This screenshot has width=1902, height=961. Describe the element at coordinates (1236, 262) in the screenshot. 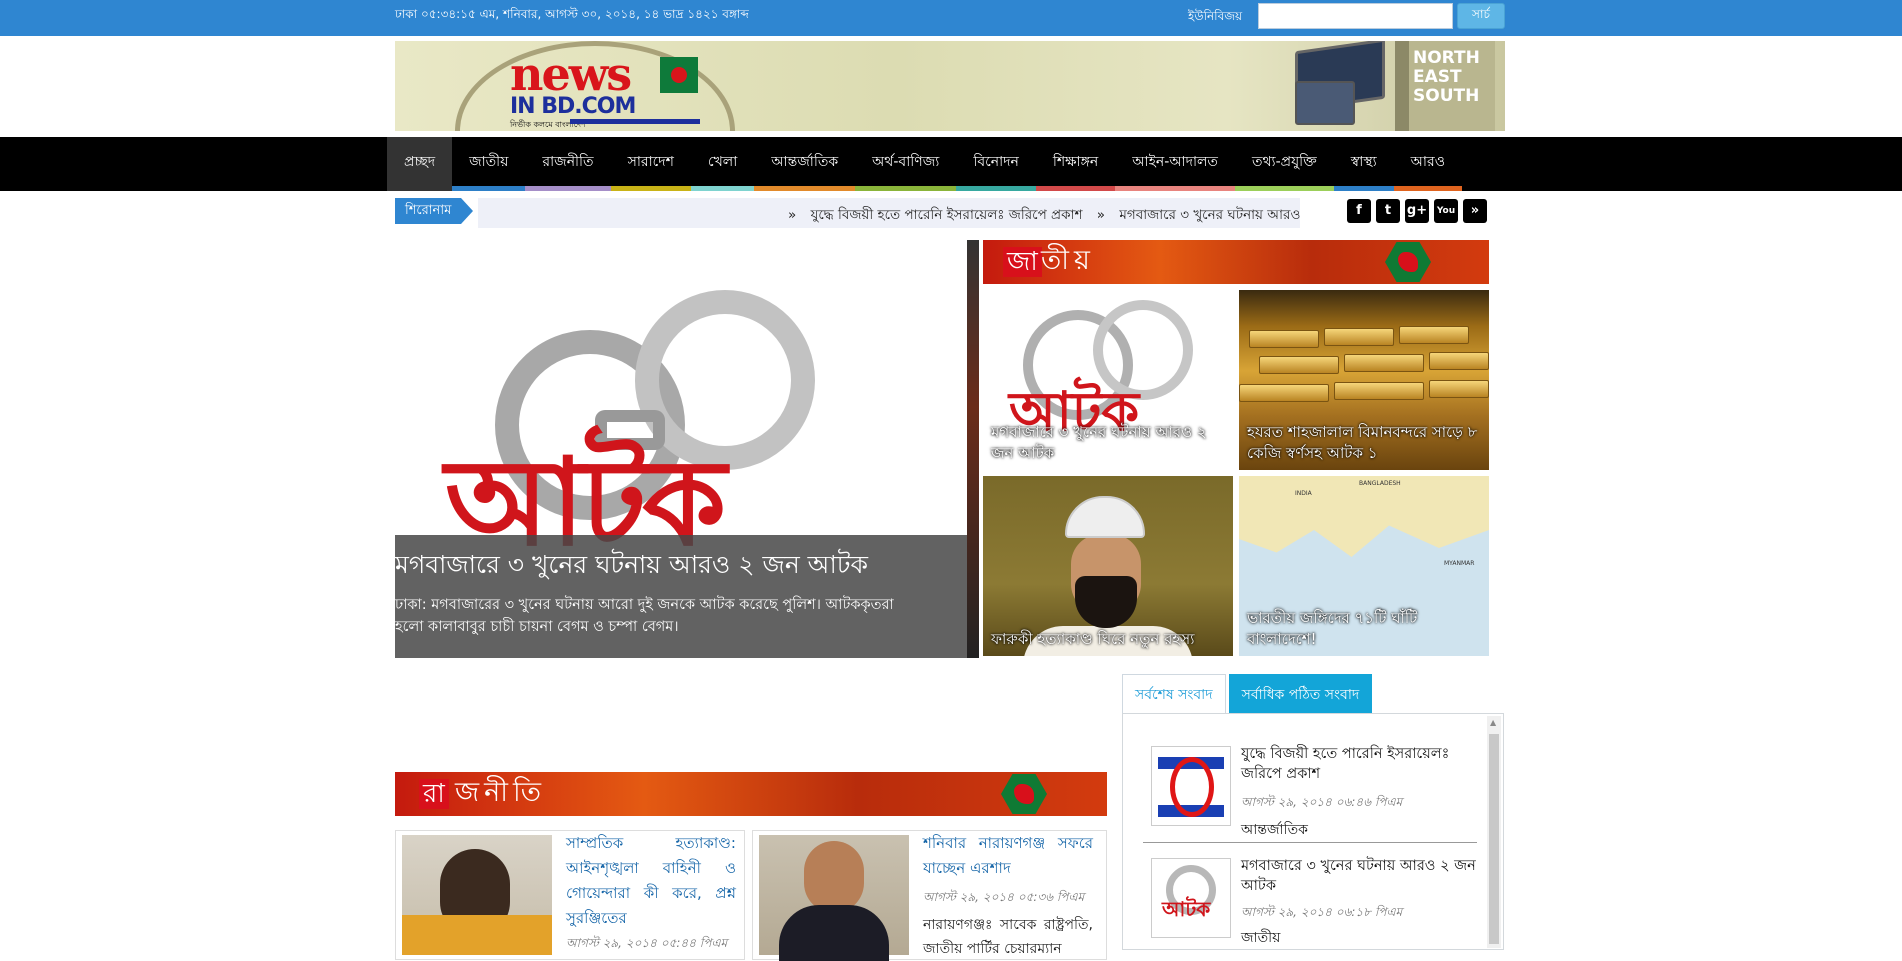

I see `section-header-jatiyo: জা তীয়` at that location.